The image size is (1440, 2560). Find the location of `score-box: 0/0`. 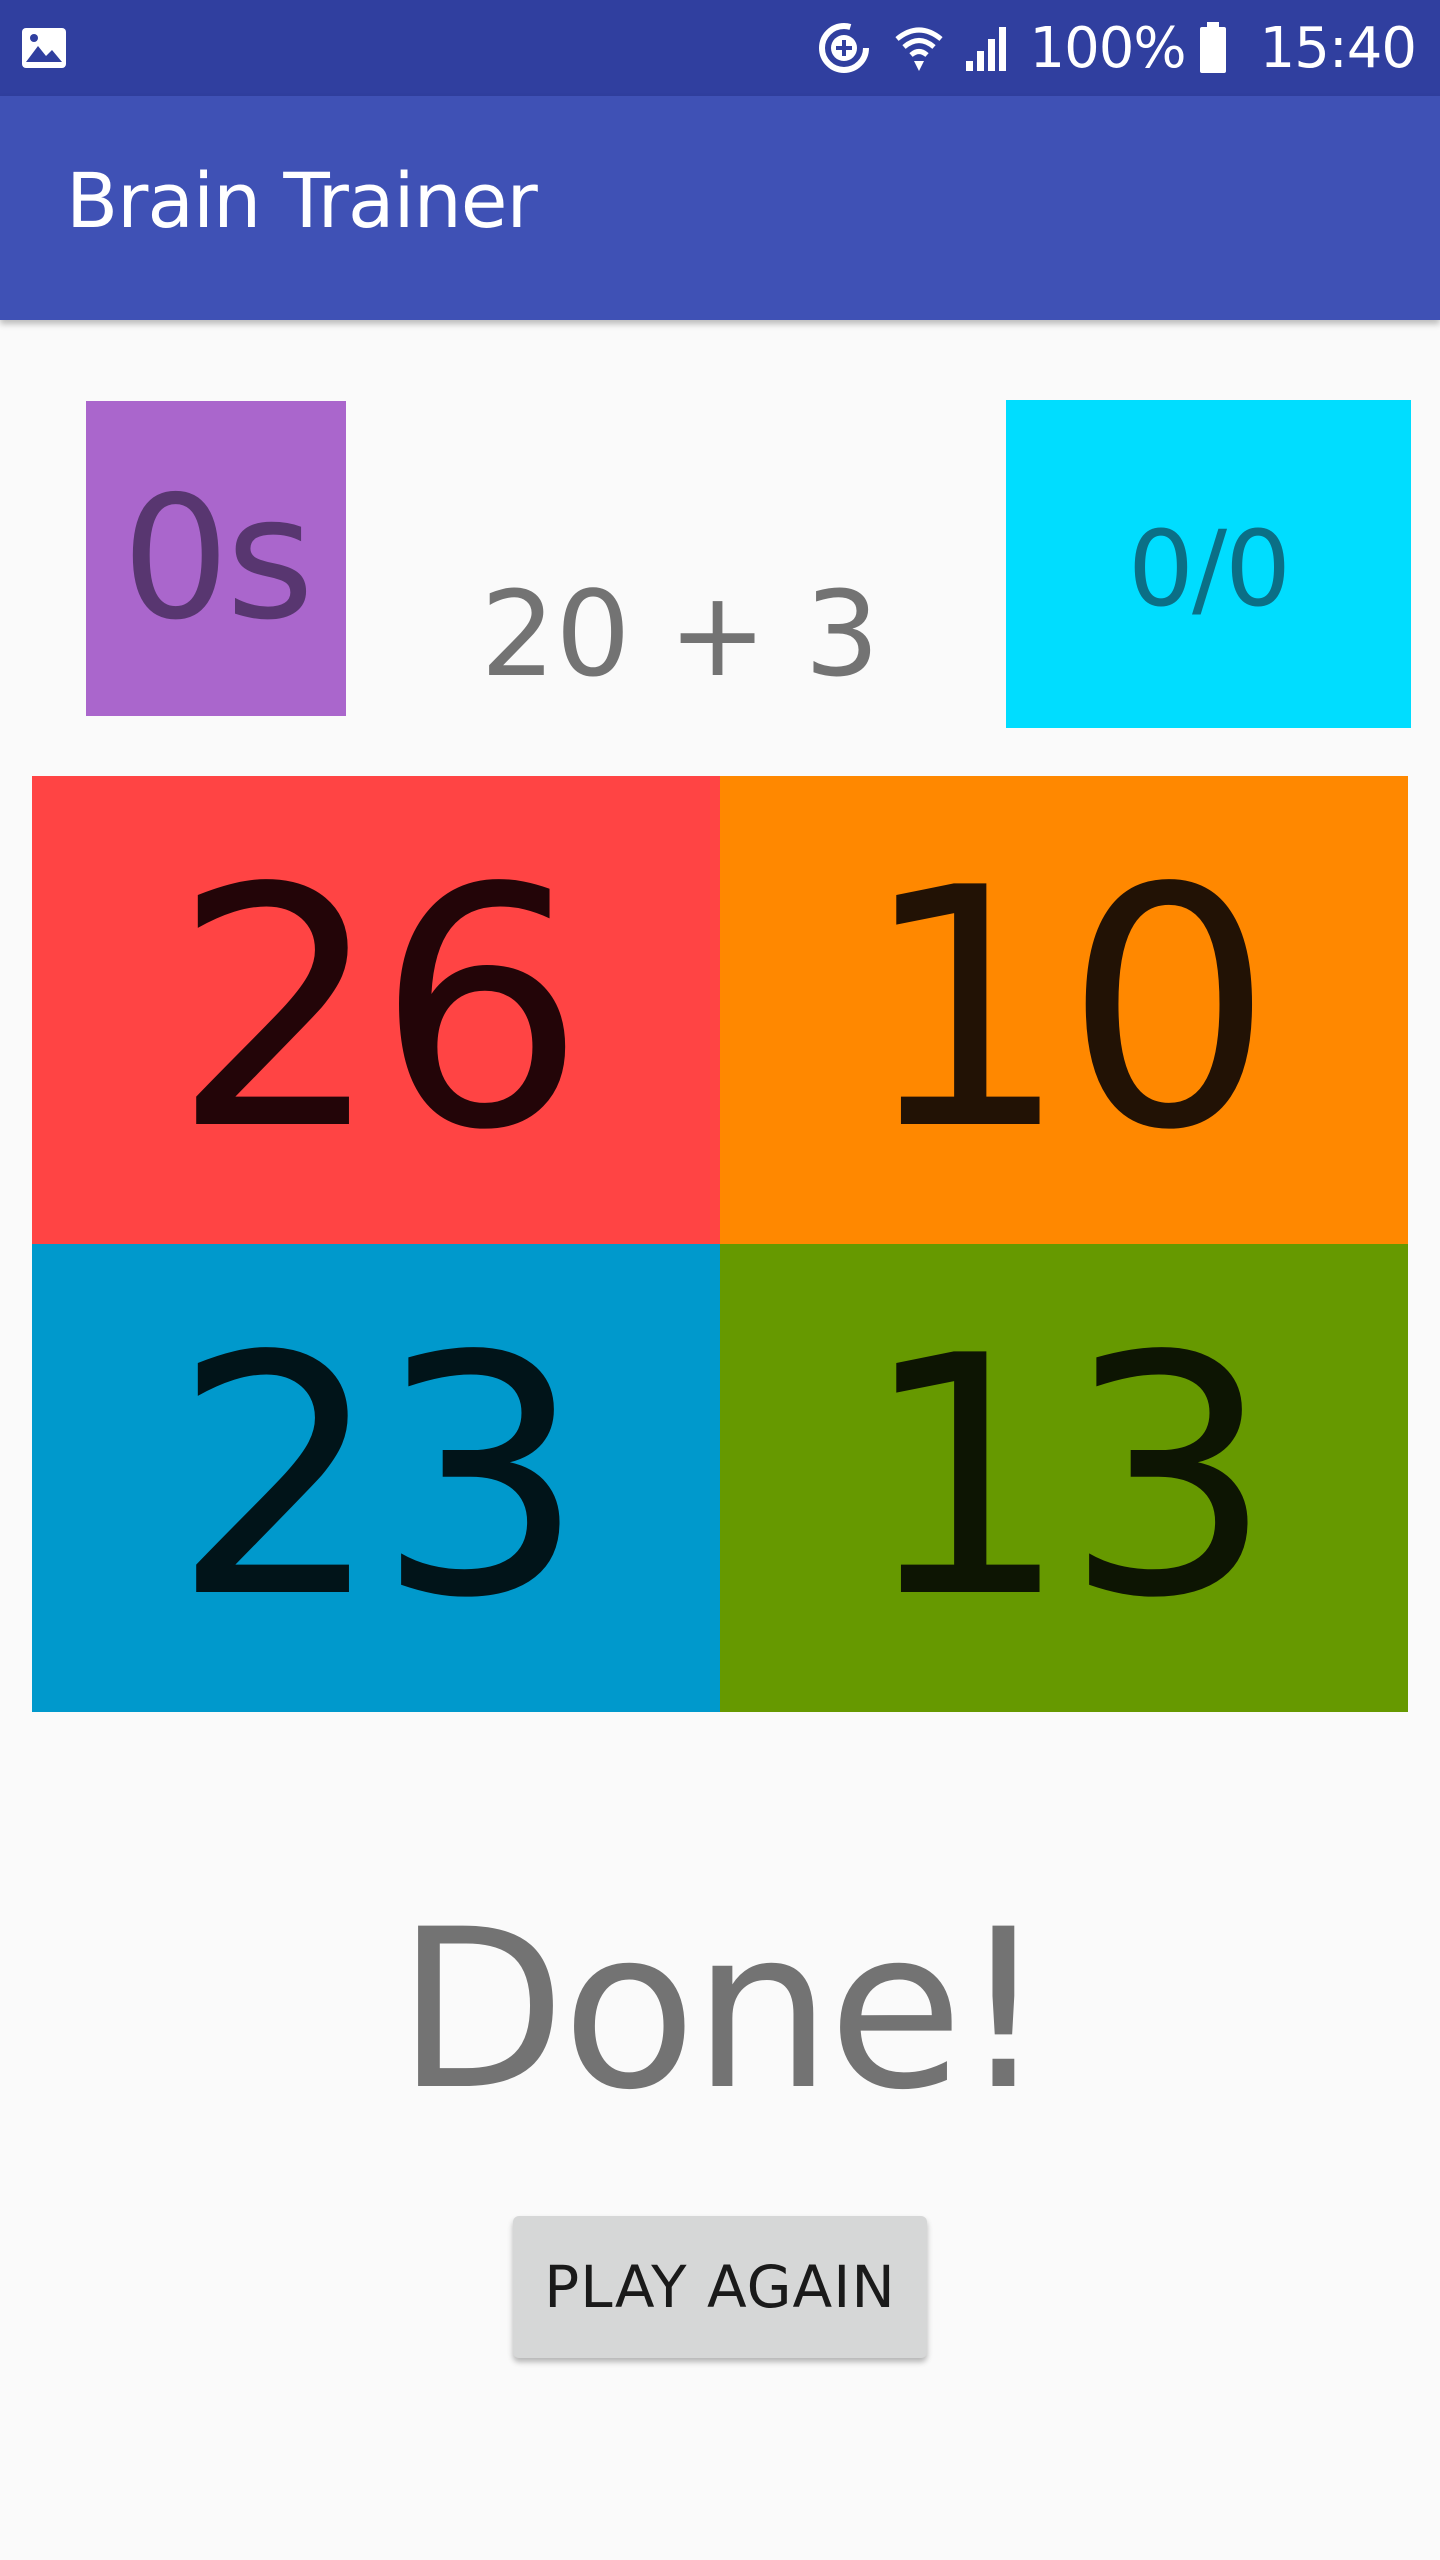

score-box: 0/0 is located at coordinates (1208, 564).